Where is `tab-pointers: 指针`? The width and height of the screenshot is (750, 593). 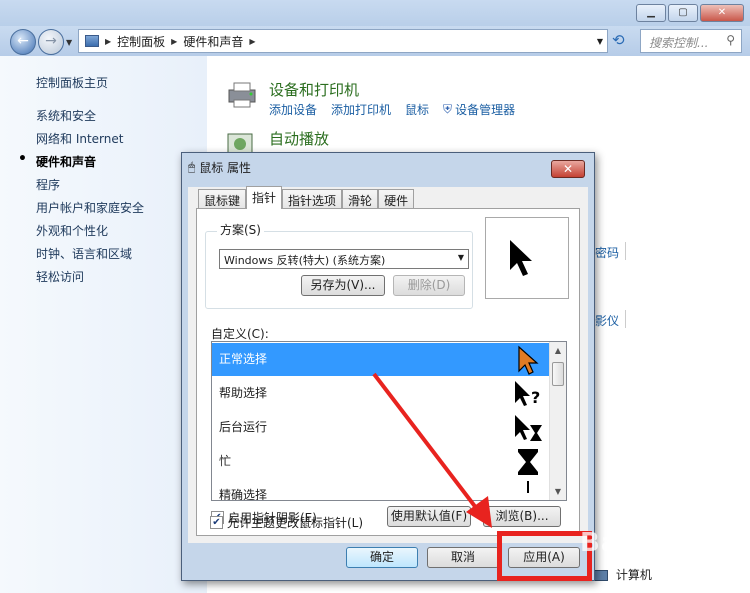
tab-pointers: 指针 is located at coordinates (264, 197).